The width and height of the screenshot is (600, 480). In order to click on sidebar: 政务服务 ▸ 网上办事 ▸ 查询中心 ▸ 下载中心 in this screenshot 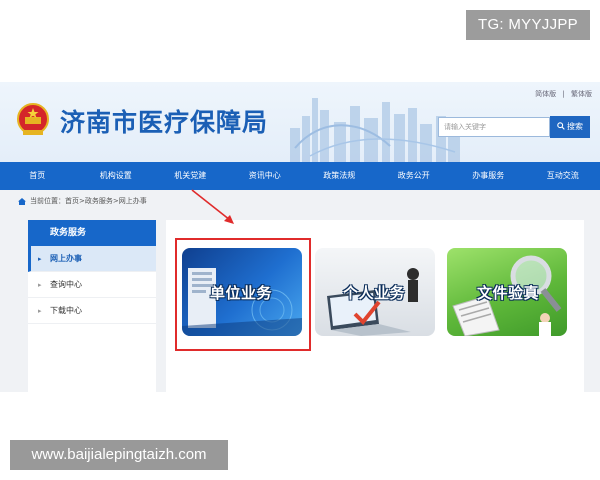, I will do `click(92, 306)`.